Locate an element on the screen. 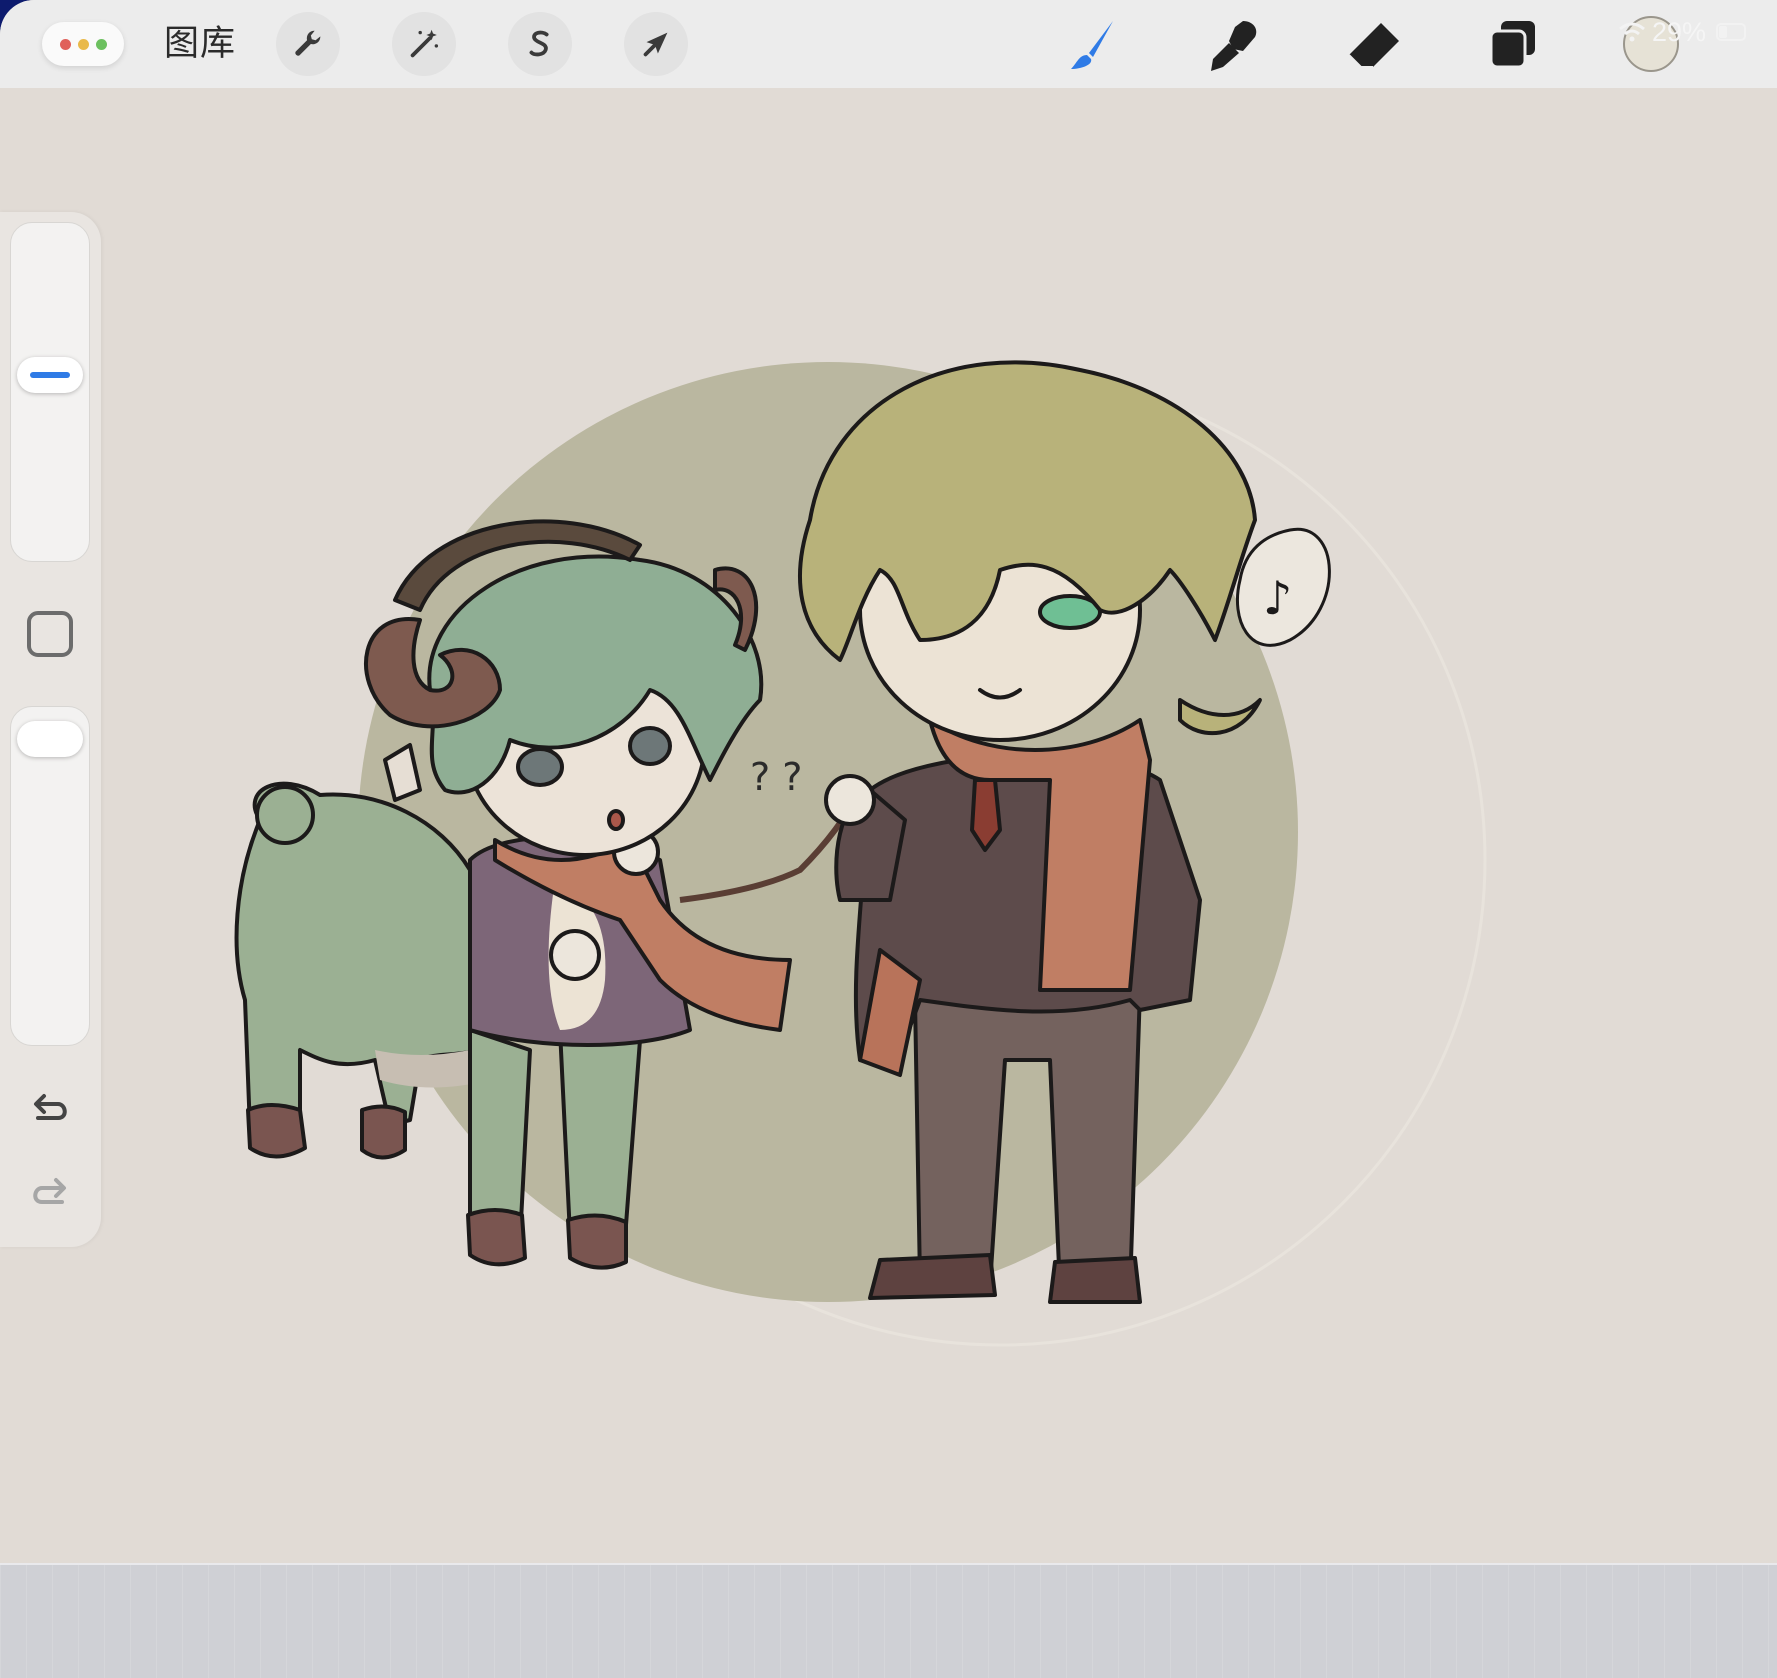 The image size is (1777, 1678). magic-wand-icon is located at coordinates (424, 43).